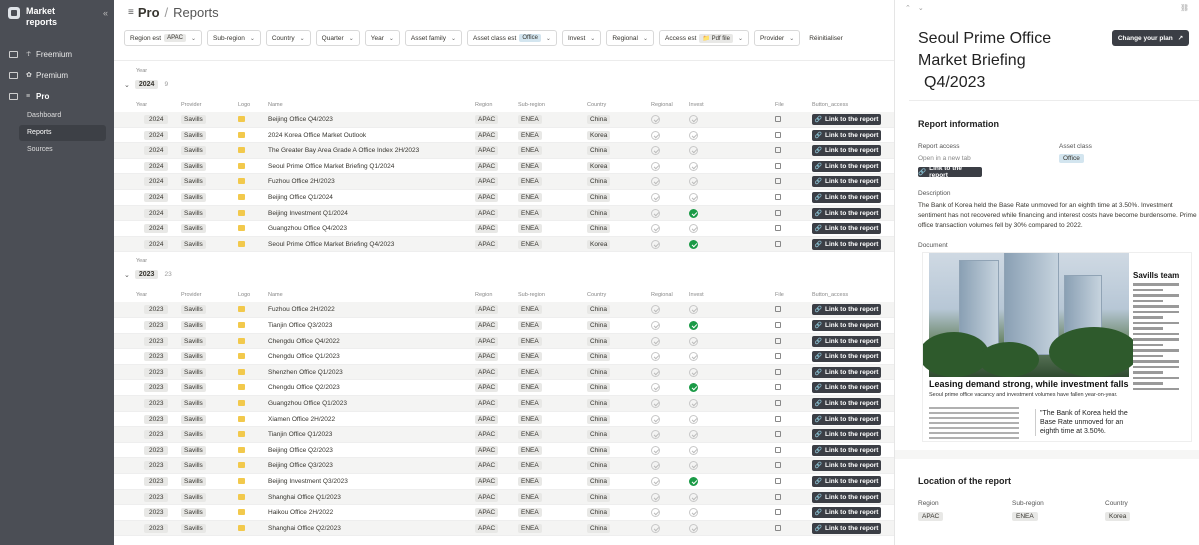  I want to click on report-name: Beijing Office Q3/2023, so click(300, 465).